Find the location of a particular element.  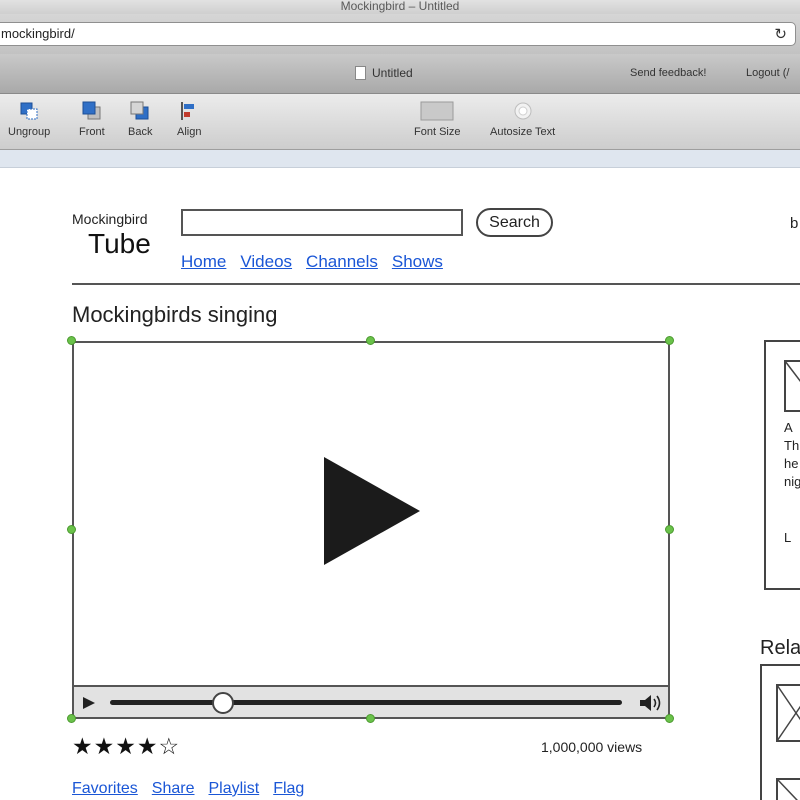

favorites-link: Favorites is located at coordinates (105, 788).